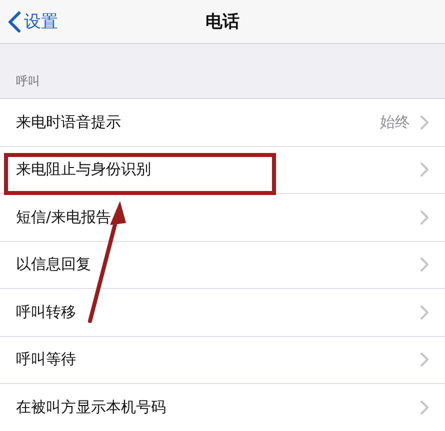  I want to click on back-button: 设置, so click(33, 21).